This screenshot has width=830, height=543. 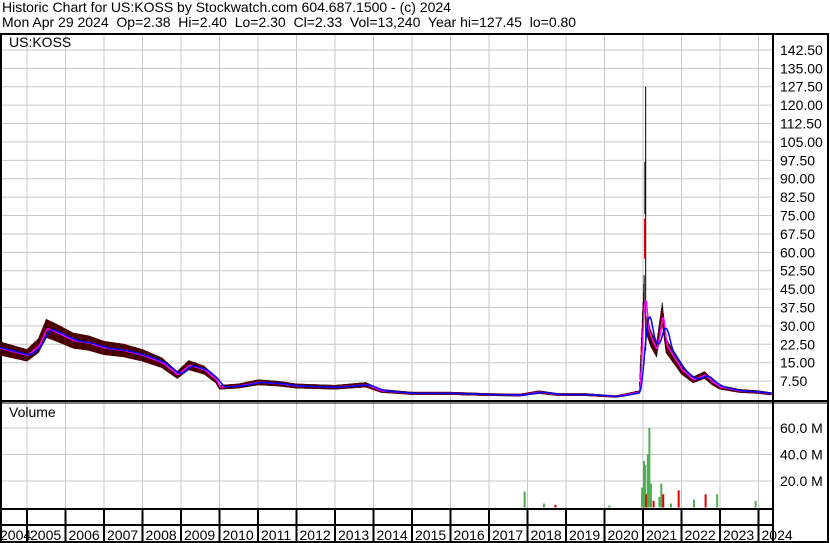 I want to click on x-tick-label: 2015, so click(x=430, y=535).